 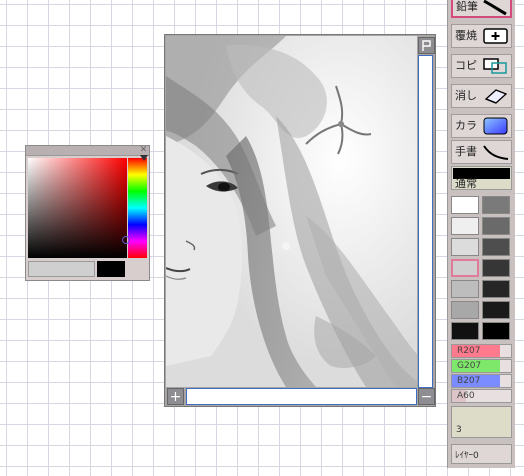 I want to click on tool-color: カラ, so click(x=481, y=126).